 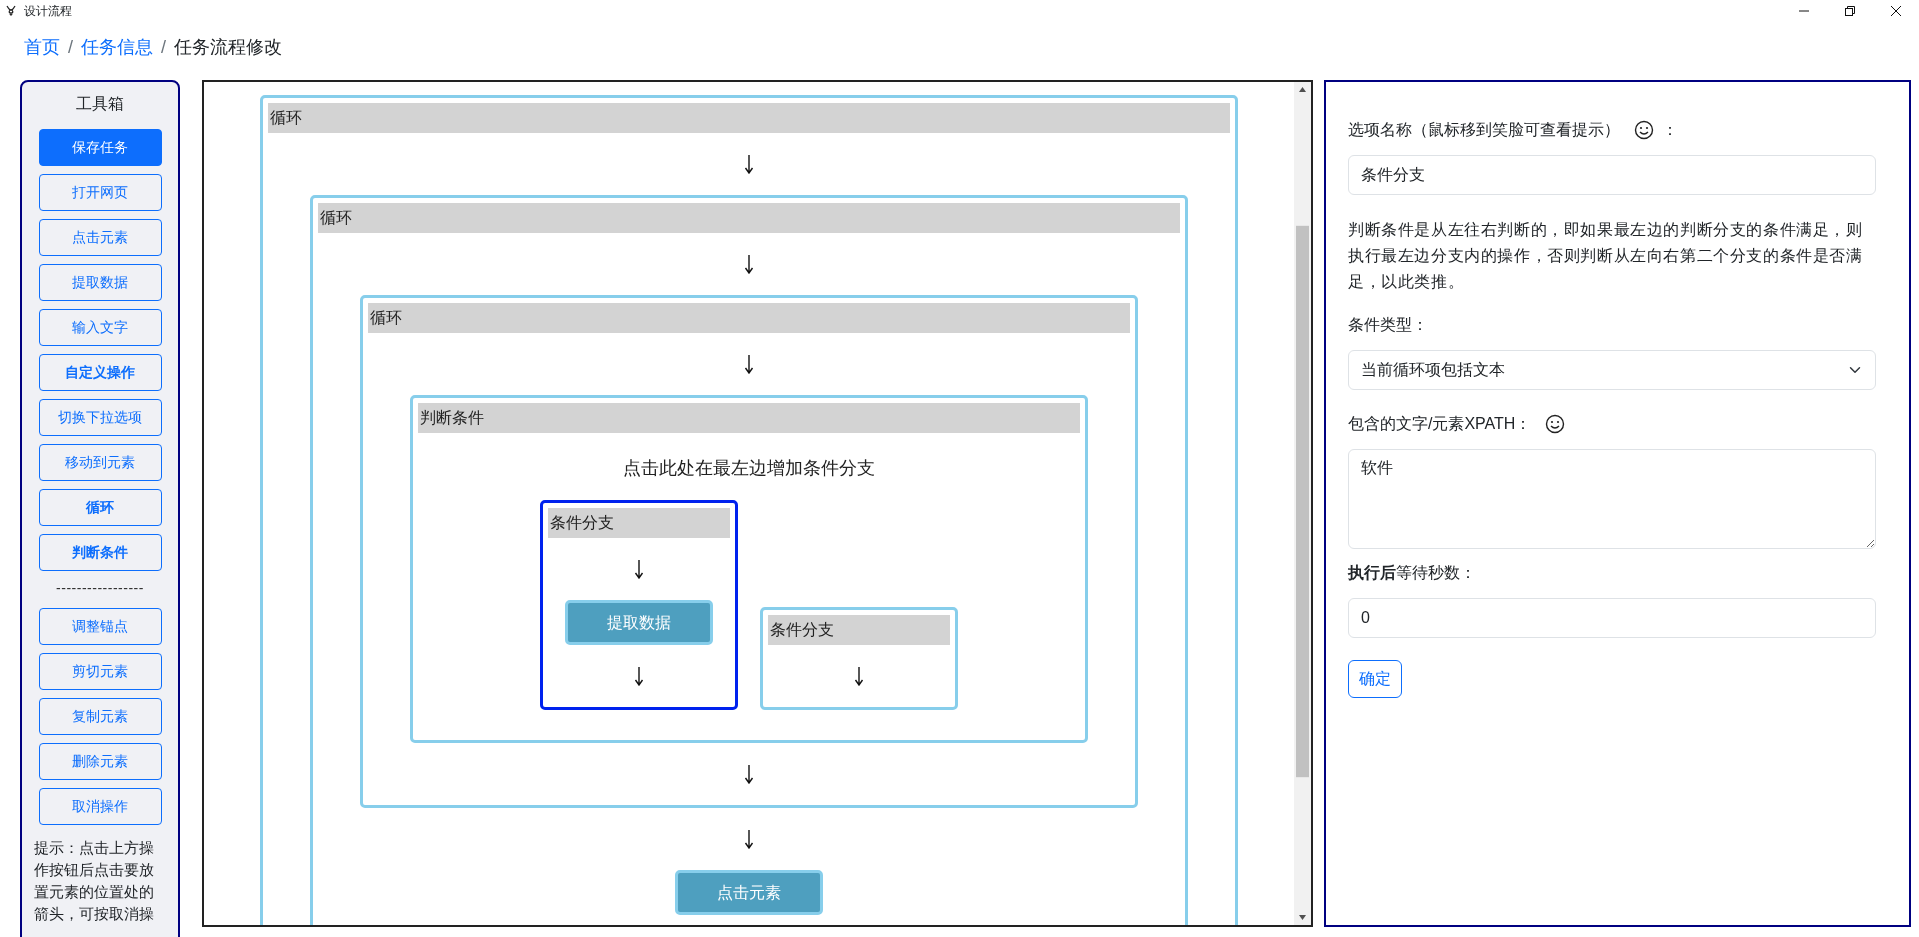 I want to click on tool-button: 输入文字, so click(x=100, y=327).